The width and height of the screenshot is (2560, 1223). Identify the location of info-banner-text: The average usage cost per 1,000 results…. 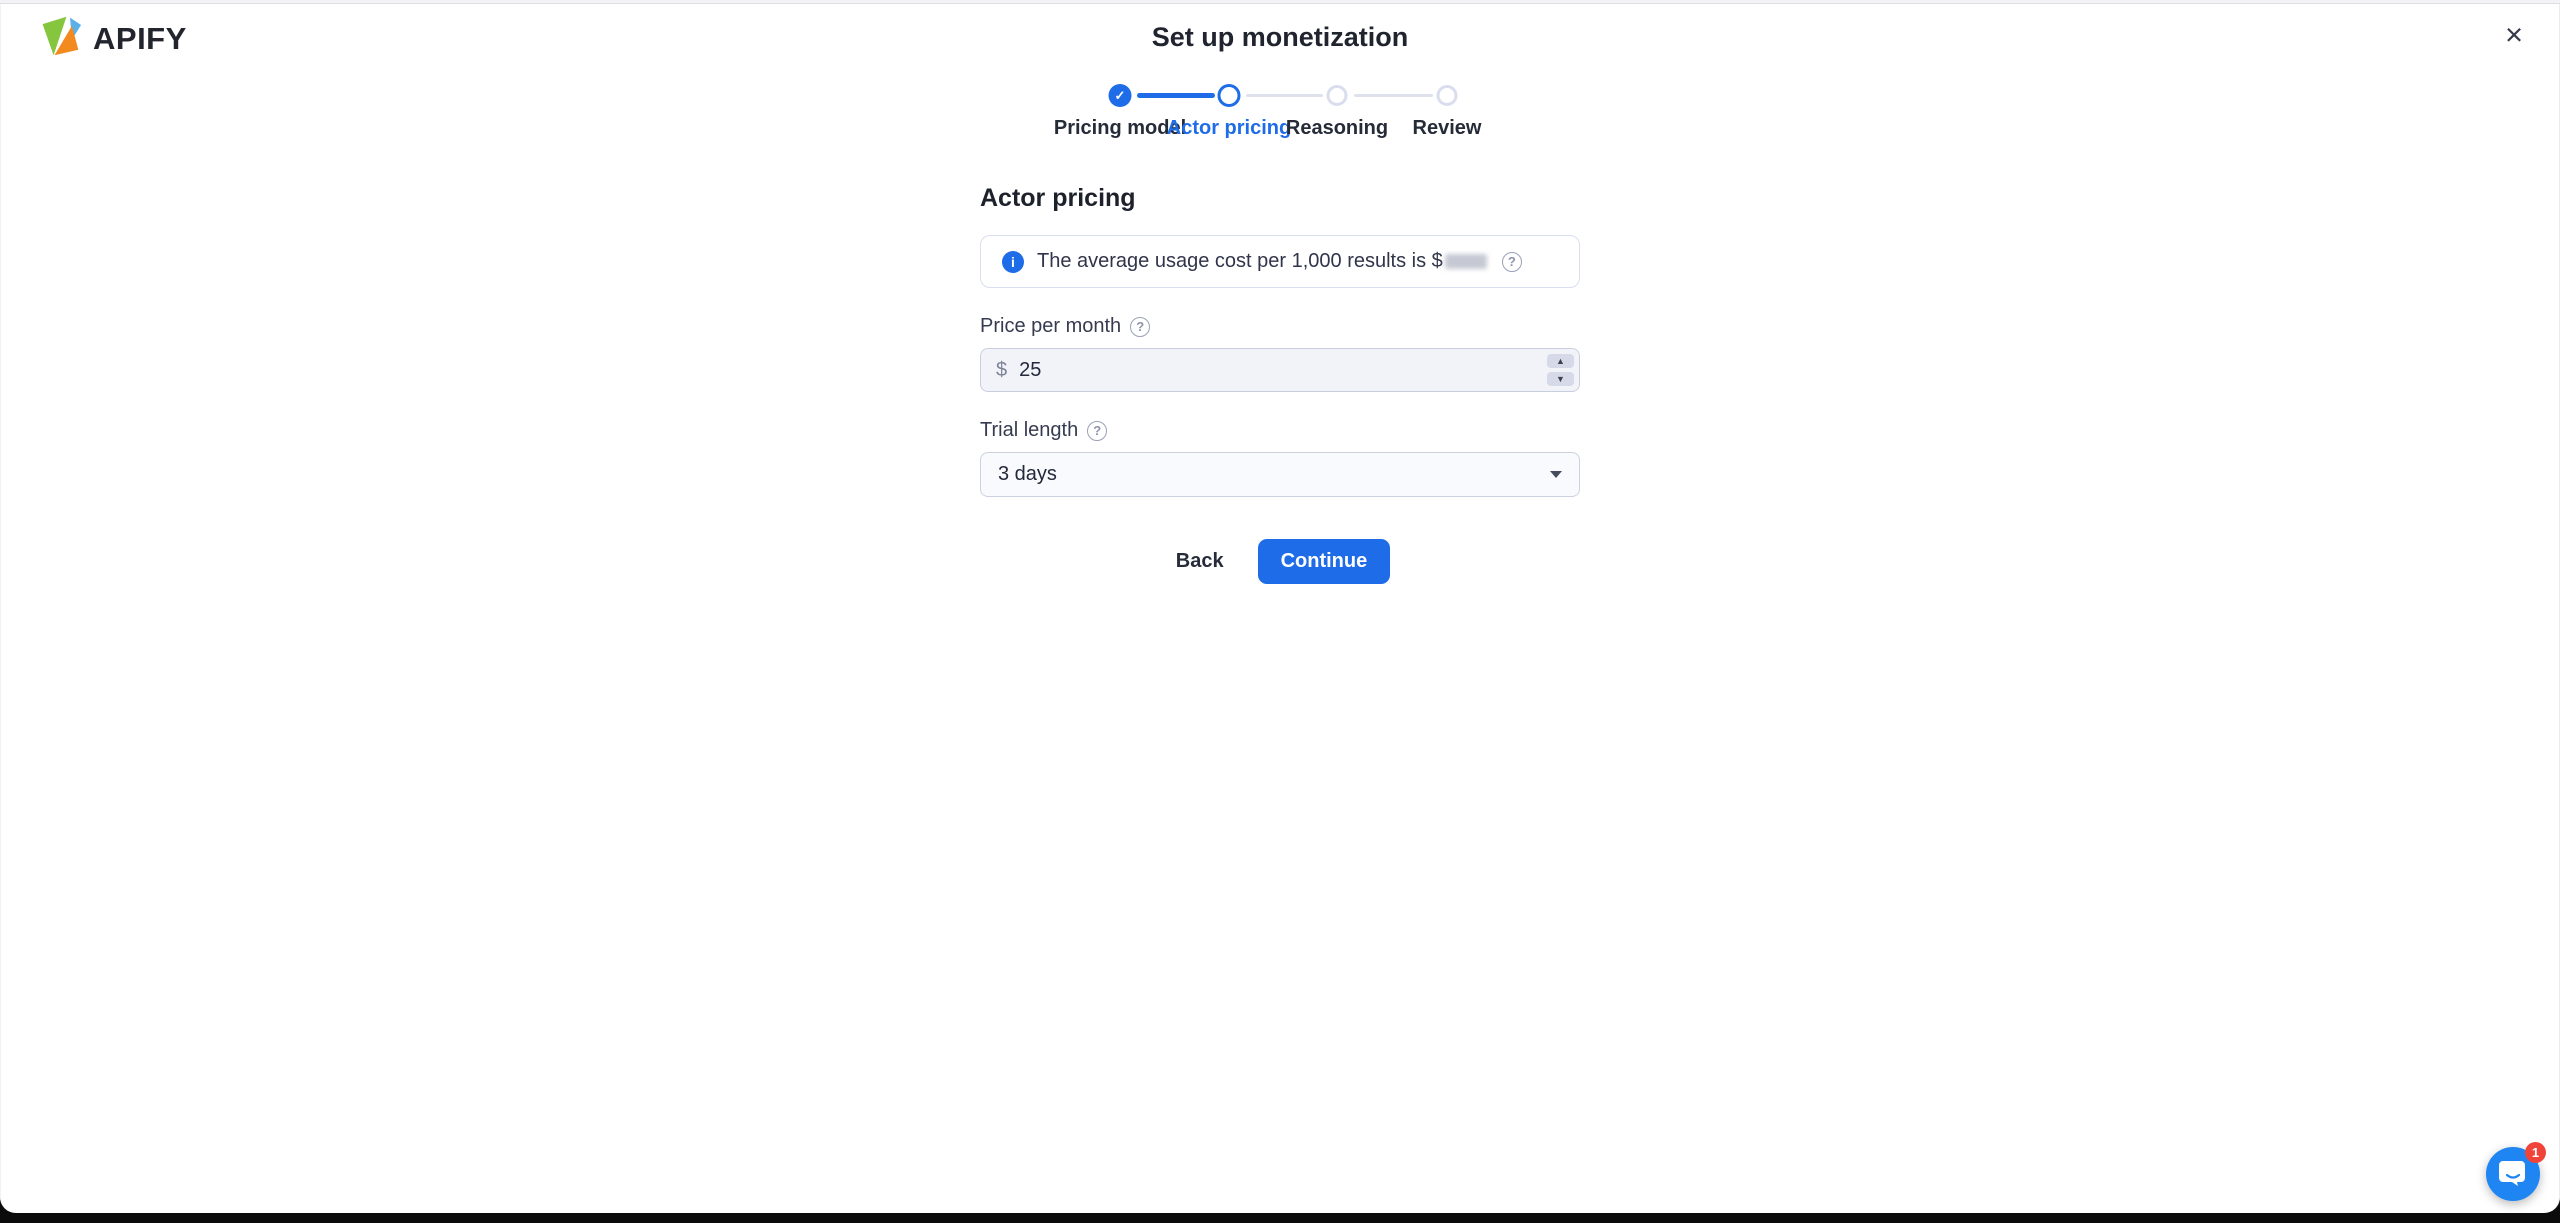
(1263, 261).